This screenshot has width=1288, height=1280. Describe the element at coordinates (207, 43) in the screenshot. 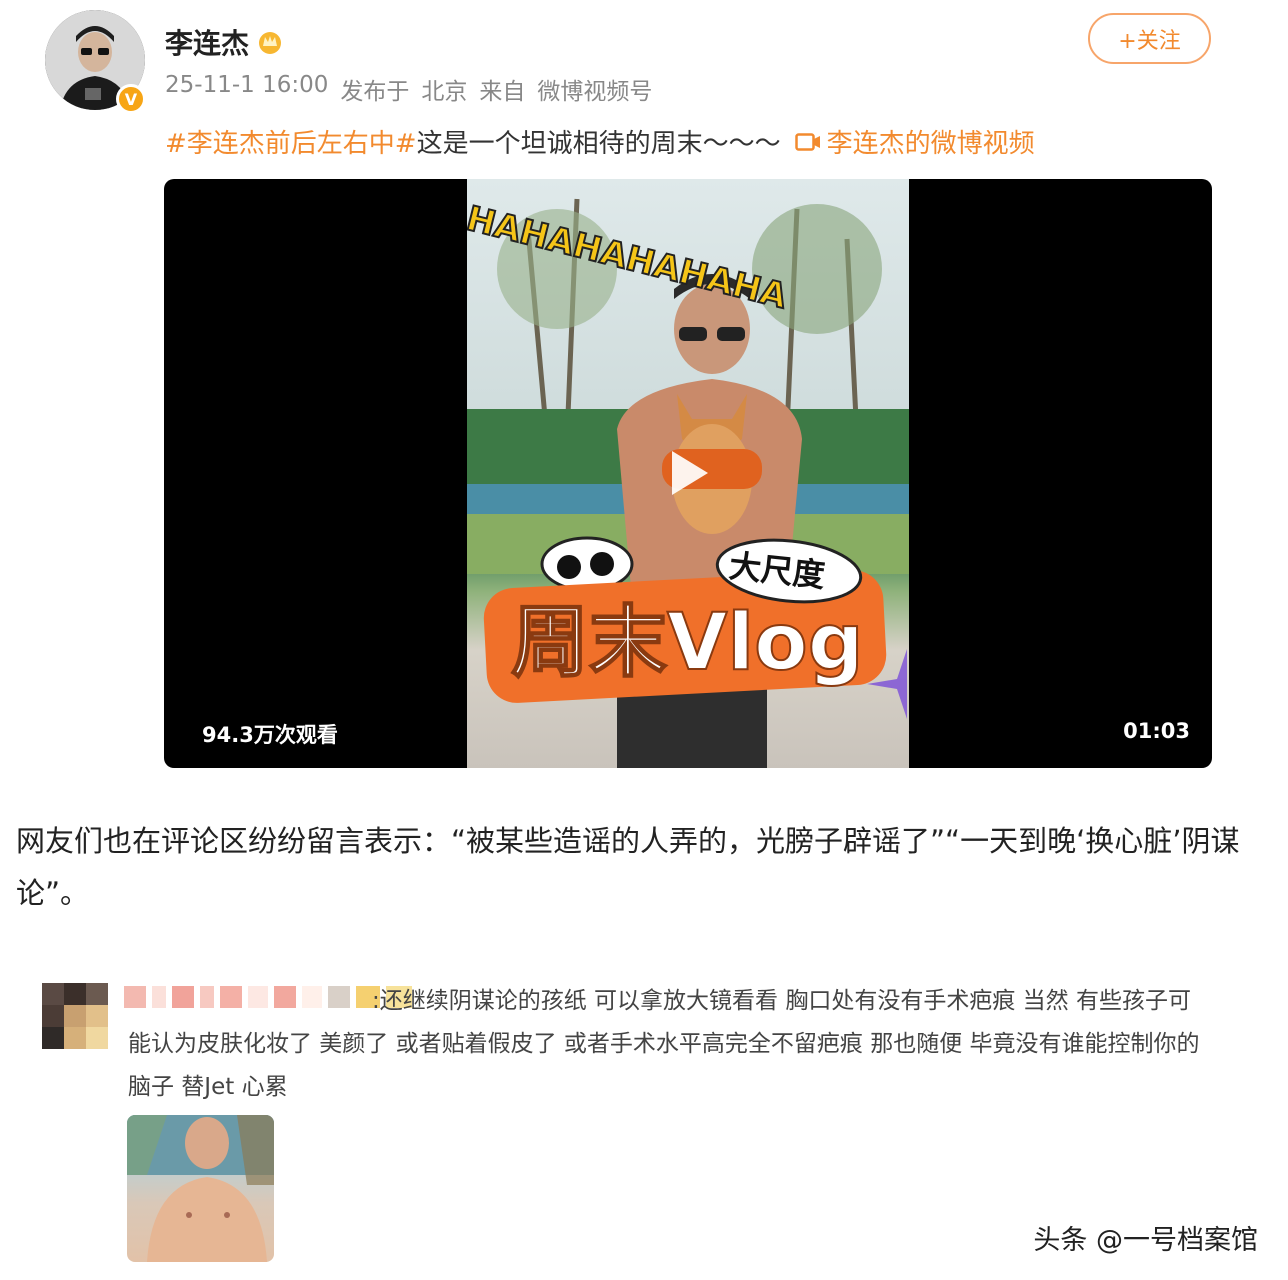

I see `username-label: 李连杰` at that location.